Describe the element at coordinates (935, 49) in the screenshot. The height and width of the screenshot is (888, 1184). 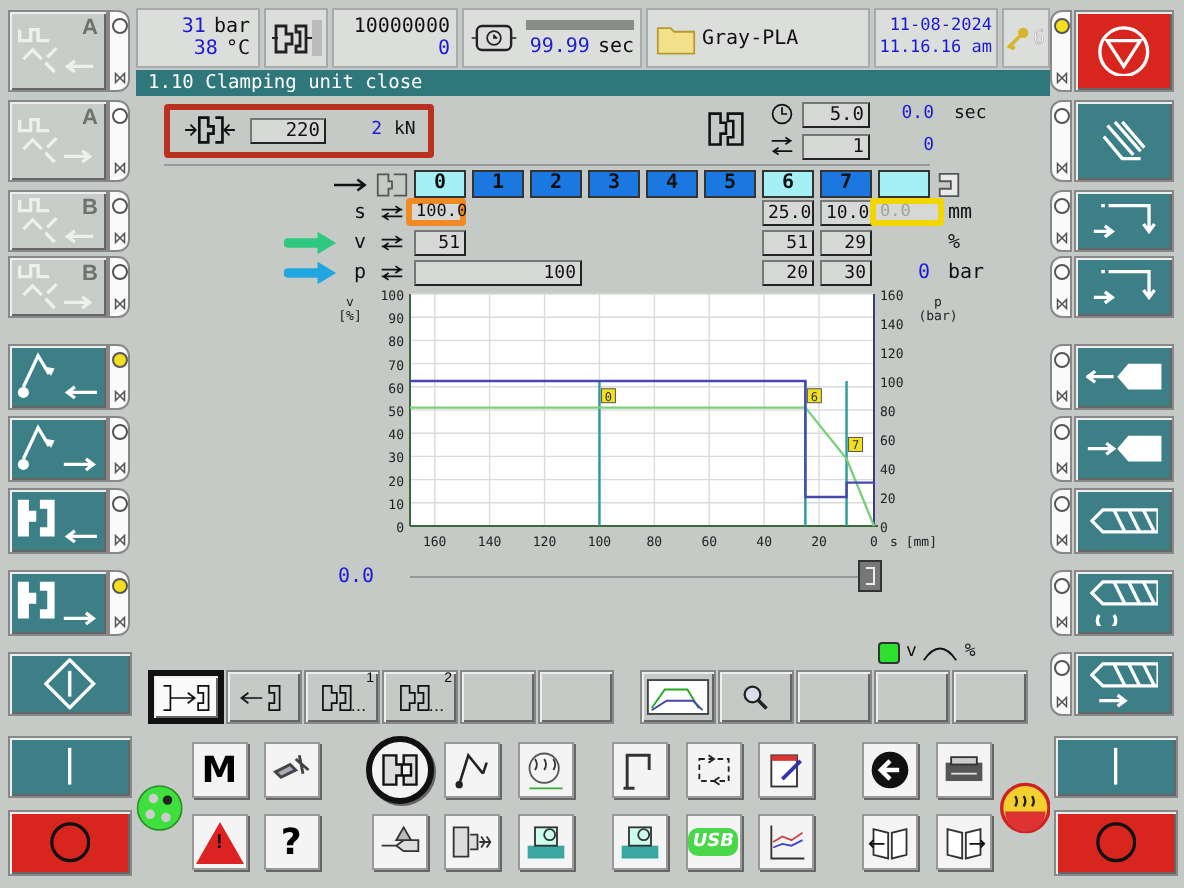
I see `time-label: 11.16.16 am` at that location.